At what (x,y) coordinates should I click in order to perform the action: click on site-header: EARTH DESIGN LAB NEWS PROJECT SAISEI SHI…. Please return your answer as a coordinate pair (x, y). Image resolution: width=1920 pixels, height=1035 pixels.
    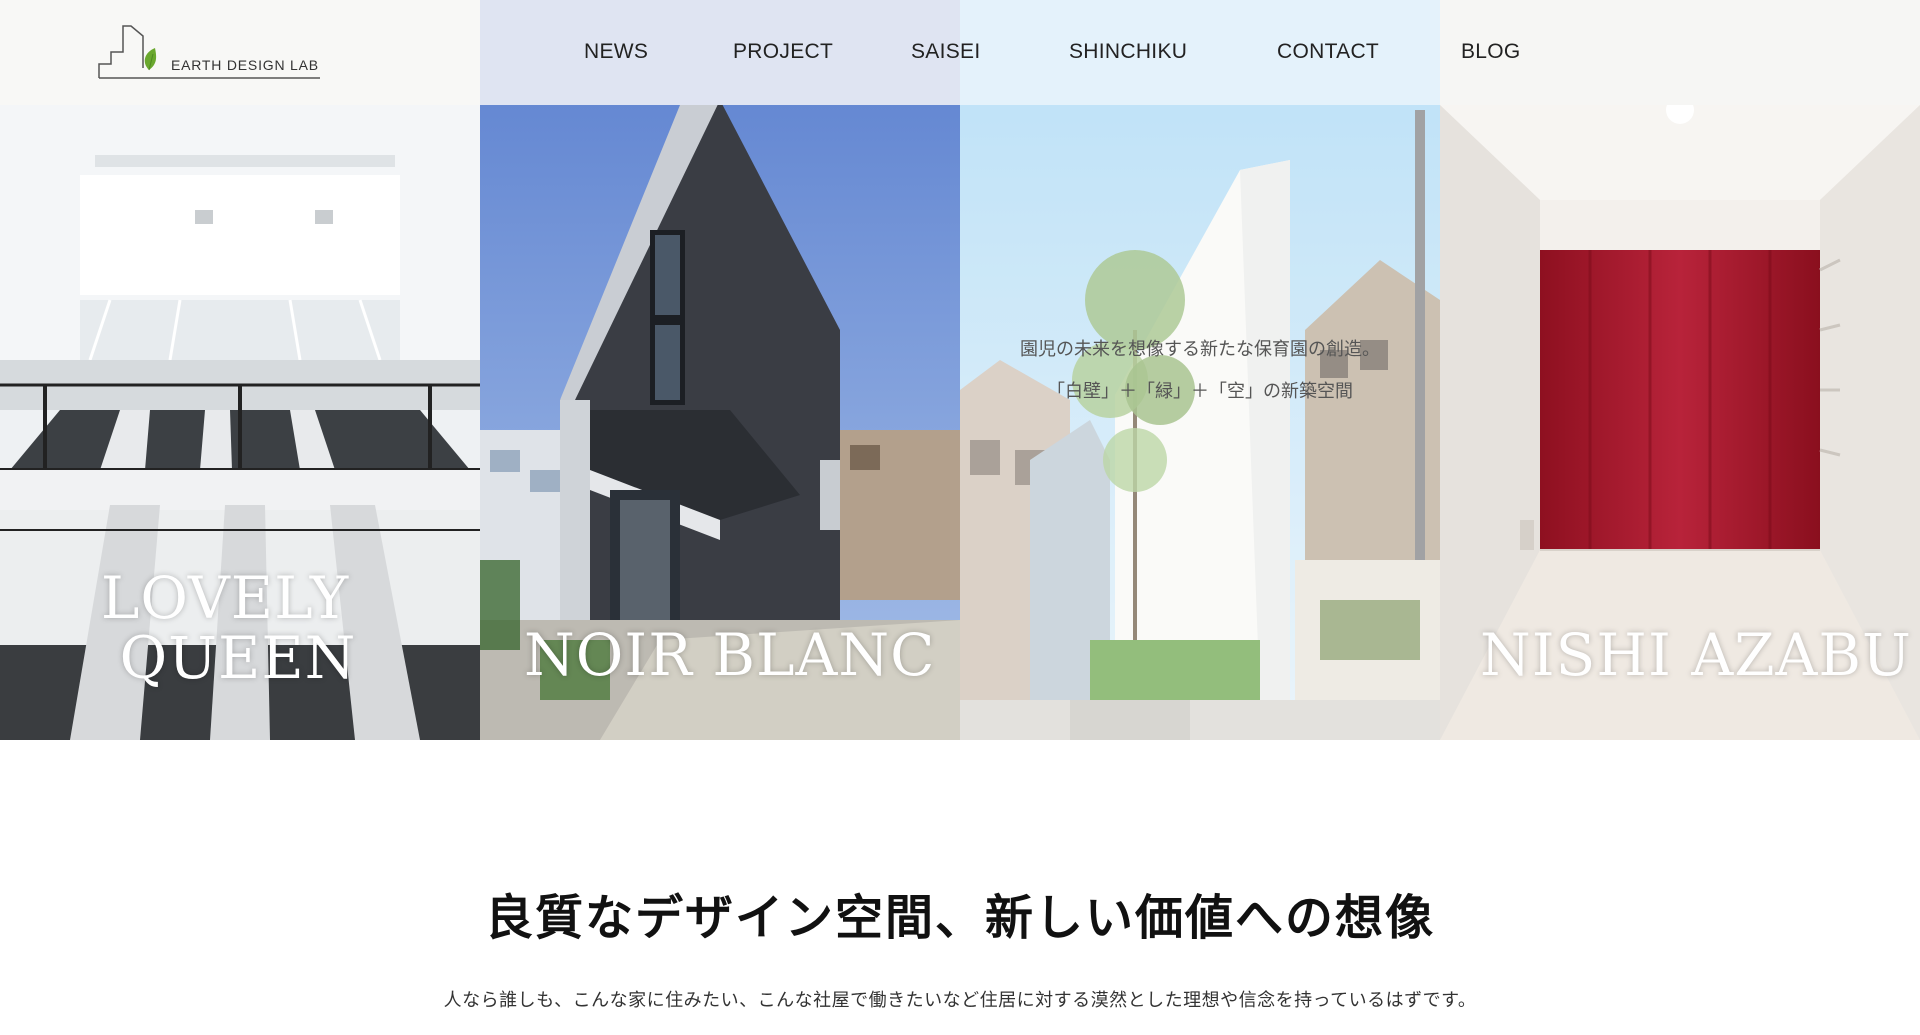
    Looking at the image, I should click on (960, 52).